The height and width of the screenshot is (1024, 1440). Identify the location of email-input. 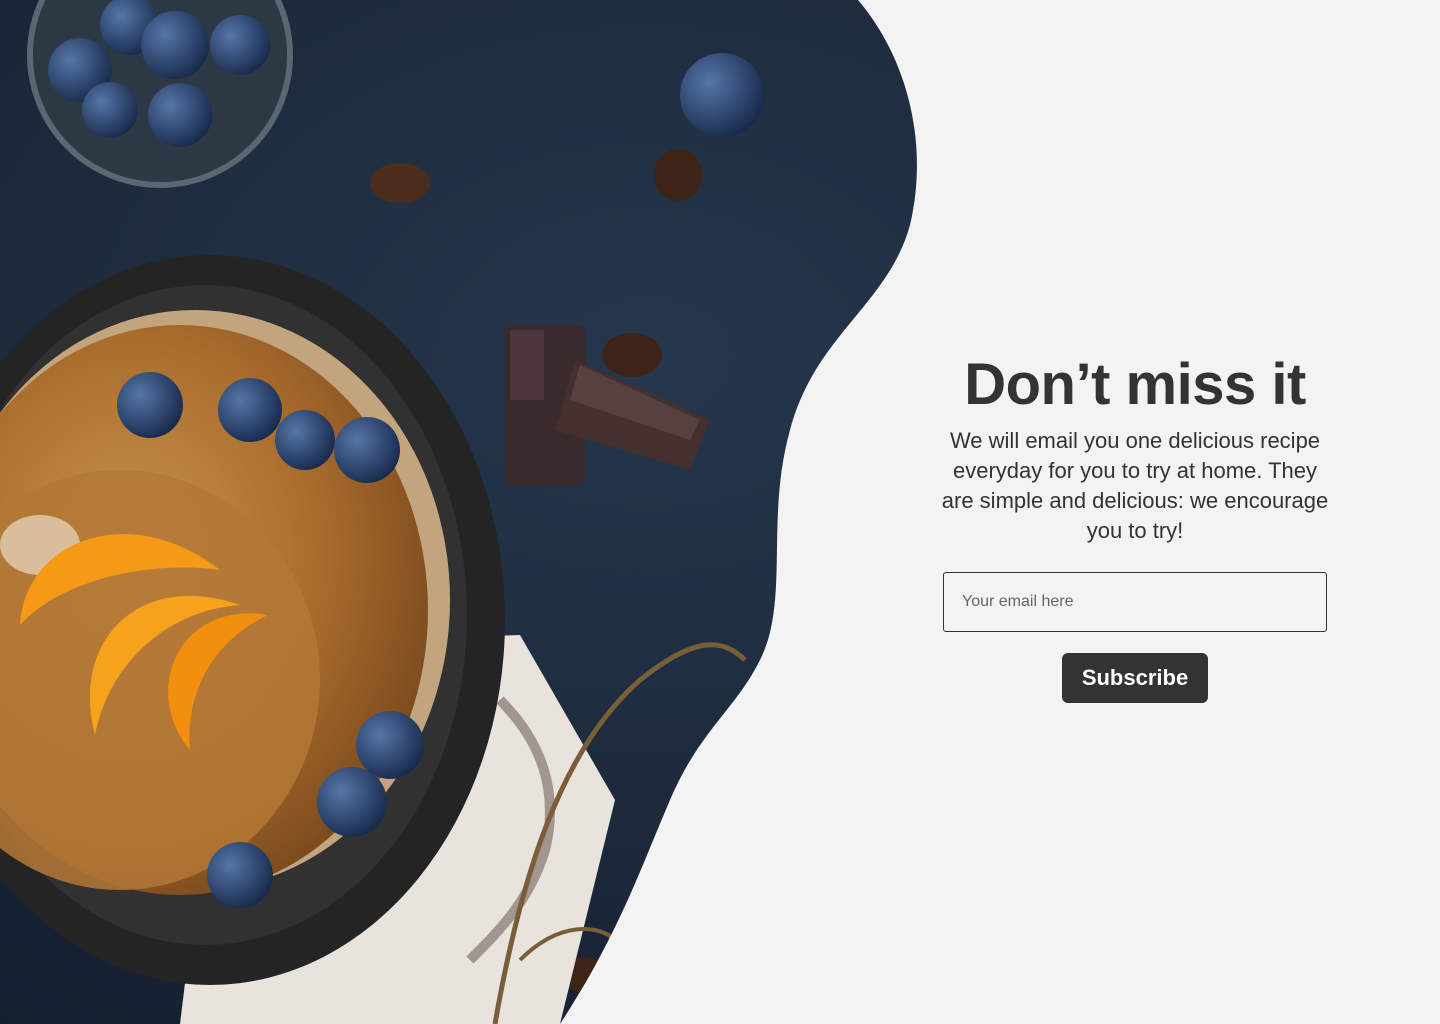
(1135, 602).